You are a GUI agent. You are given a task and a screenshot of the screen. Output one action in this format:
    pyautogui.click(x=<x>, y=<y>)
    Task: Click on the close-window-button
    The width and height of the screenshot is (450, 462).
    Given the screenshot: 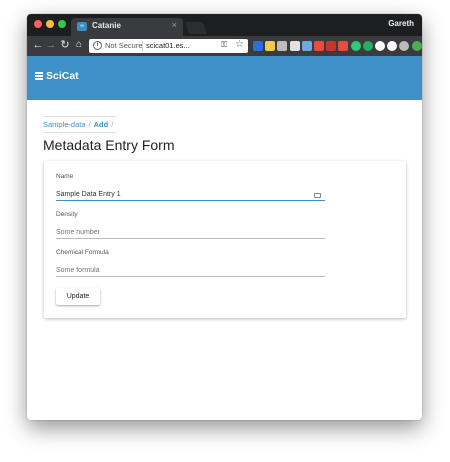 What is the action you would take?
    pyautogui.click(x=38, y=24)
    